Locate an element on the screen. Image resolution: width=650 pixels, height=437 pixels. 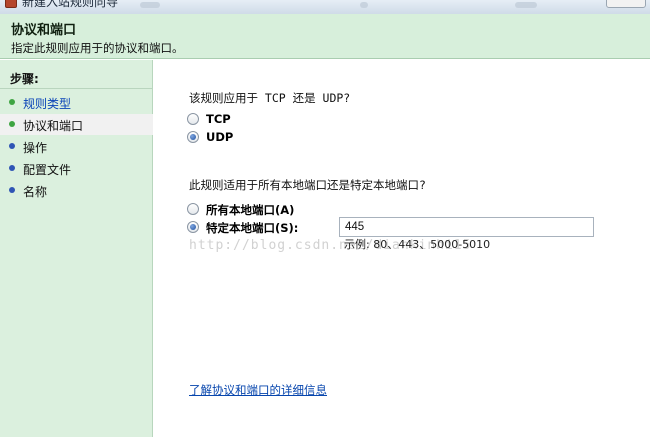
wizard-header: 协议和端口 指定此规则应用于的协议和端口。 is located at coordinates (325, 36).